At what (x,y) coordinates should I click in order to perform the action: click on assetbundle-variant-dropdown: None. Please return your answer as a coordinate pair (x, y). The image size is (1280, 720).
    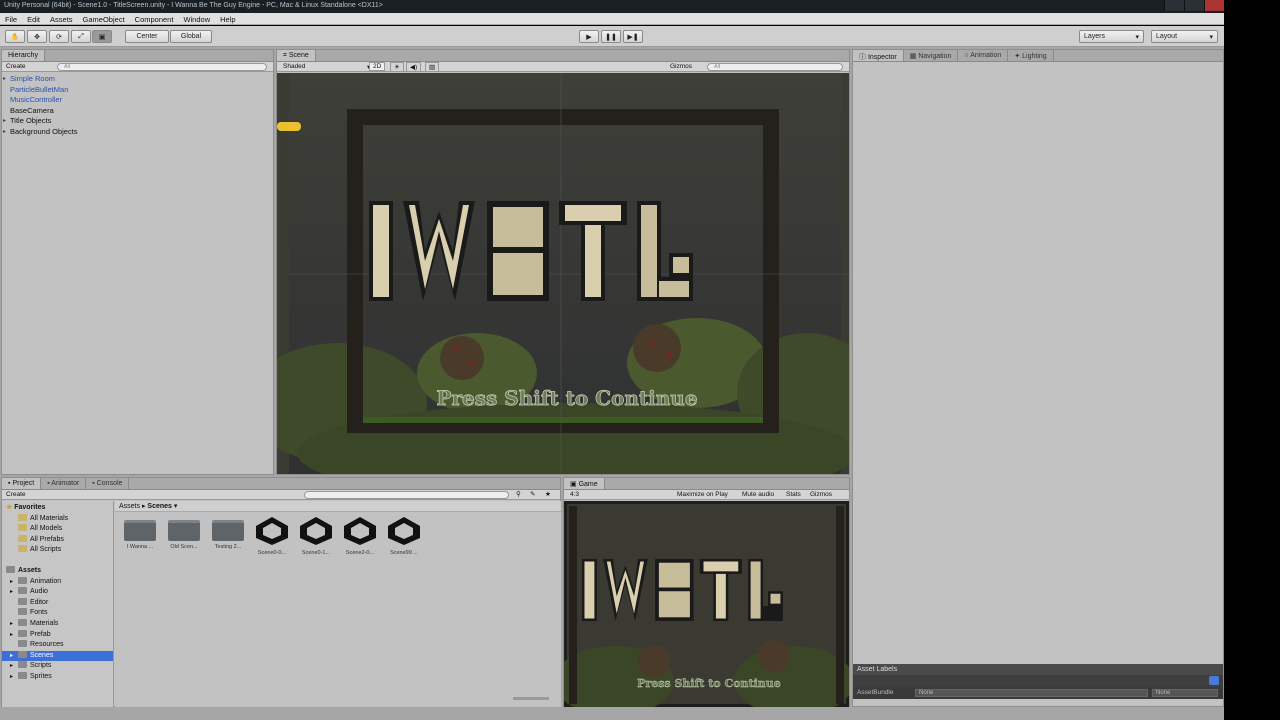
    Looking at the image, I should click on (1185, 693).